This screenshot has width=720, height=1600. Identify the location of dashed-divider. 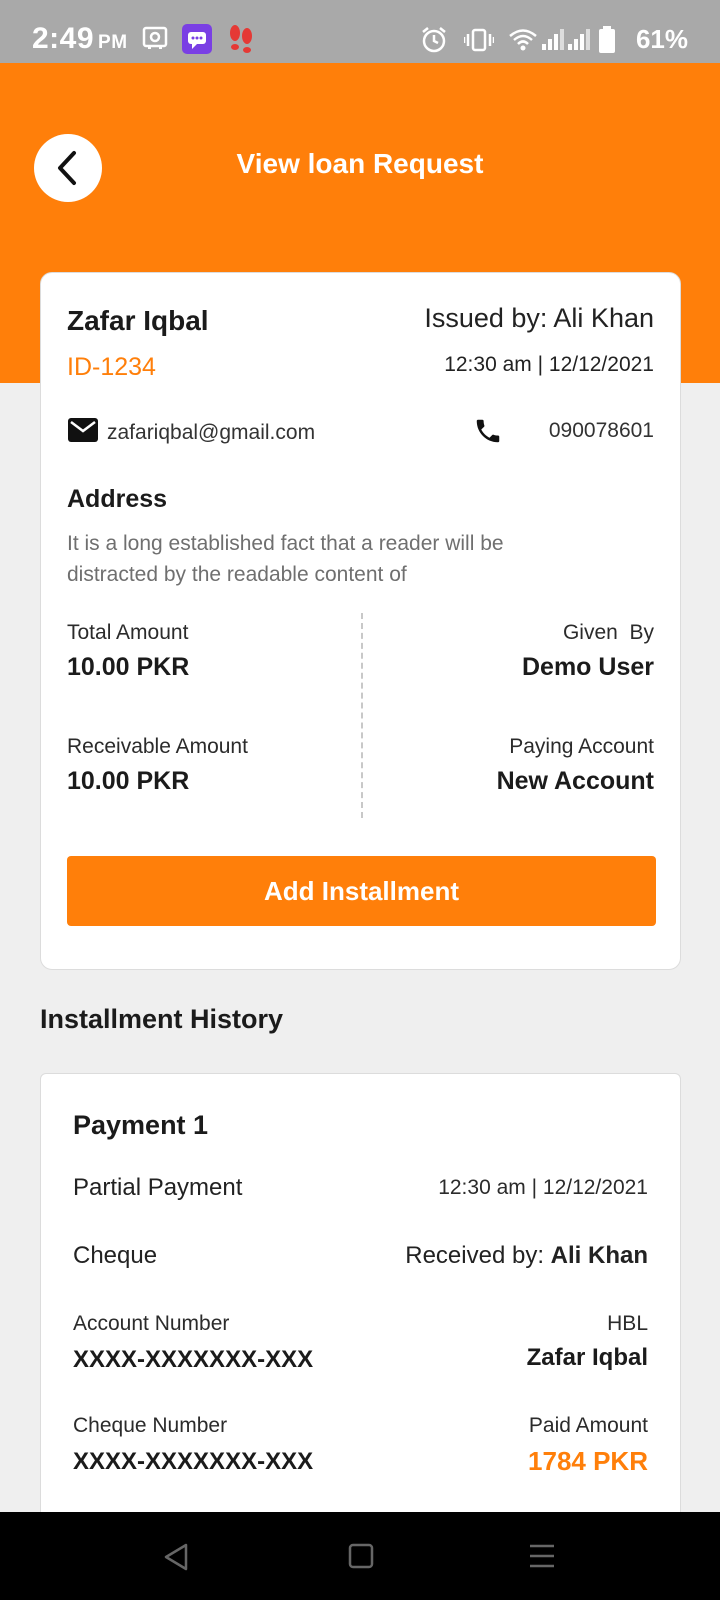
(362, 715).